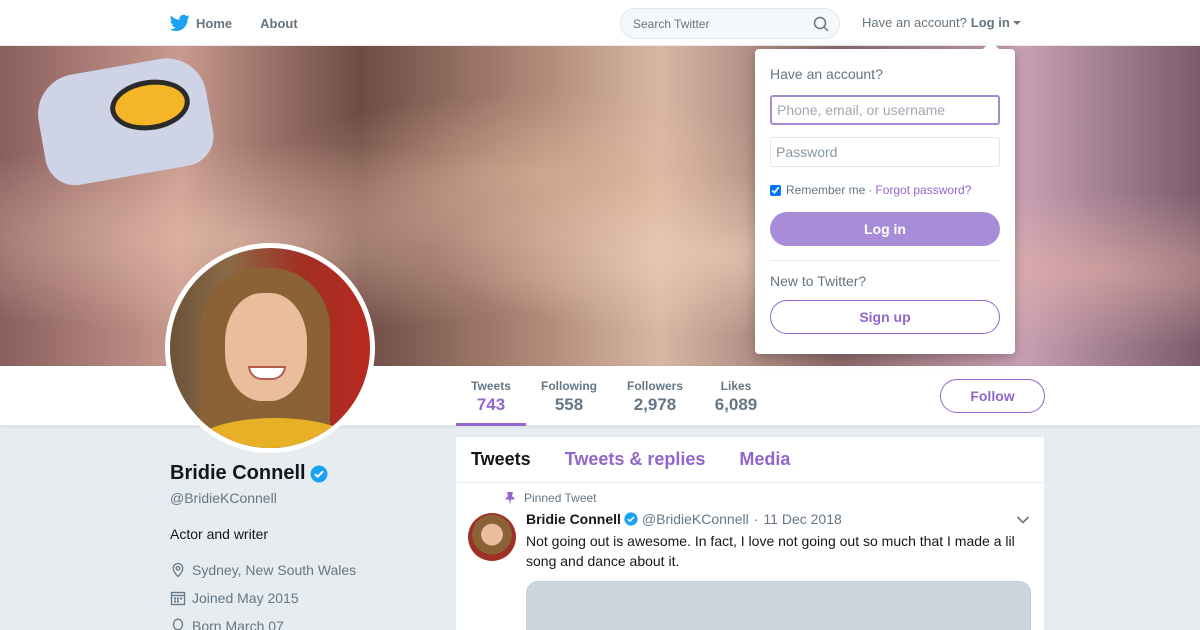 This screenshot has width=1200, height=630. I want to click on pinned-tweet-label: Pinned Tweet, so click(550, 498).